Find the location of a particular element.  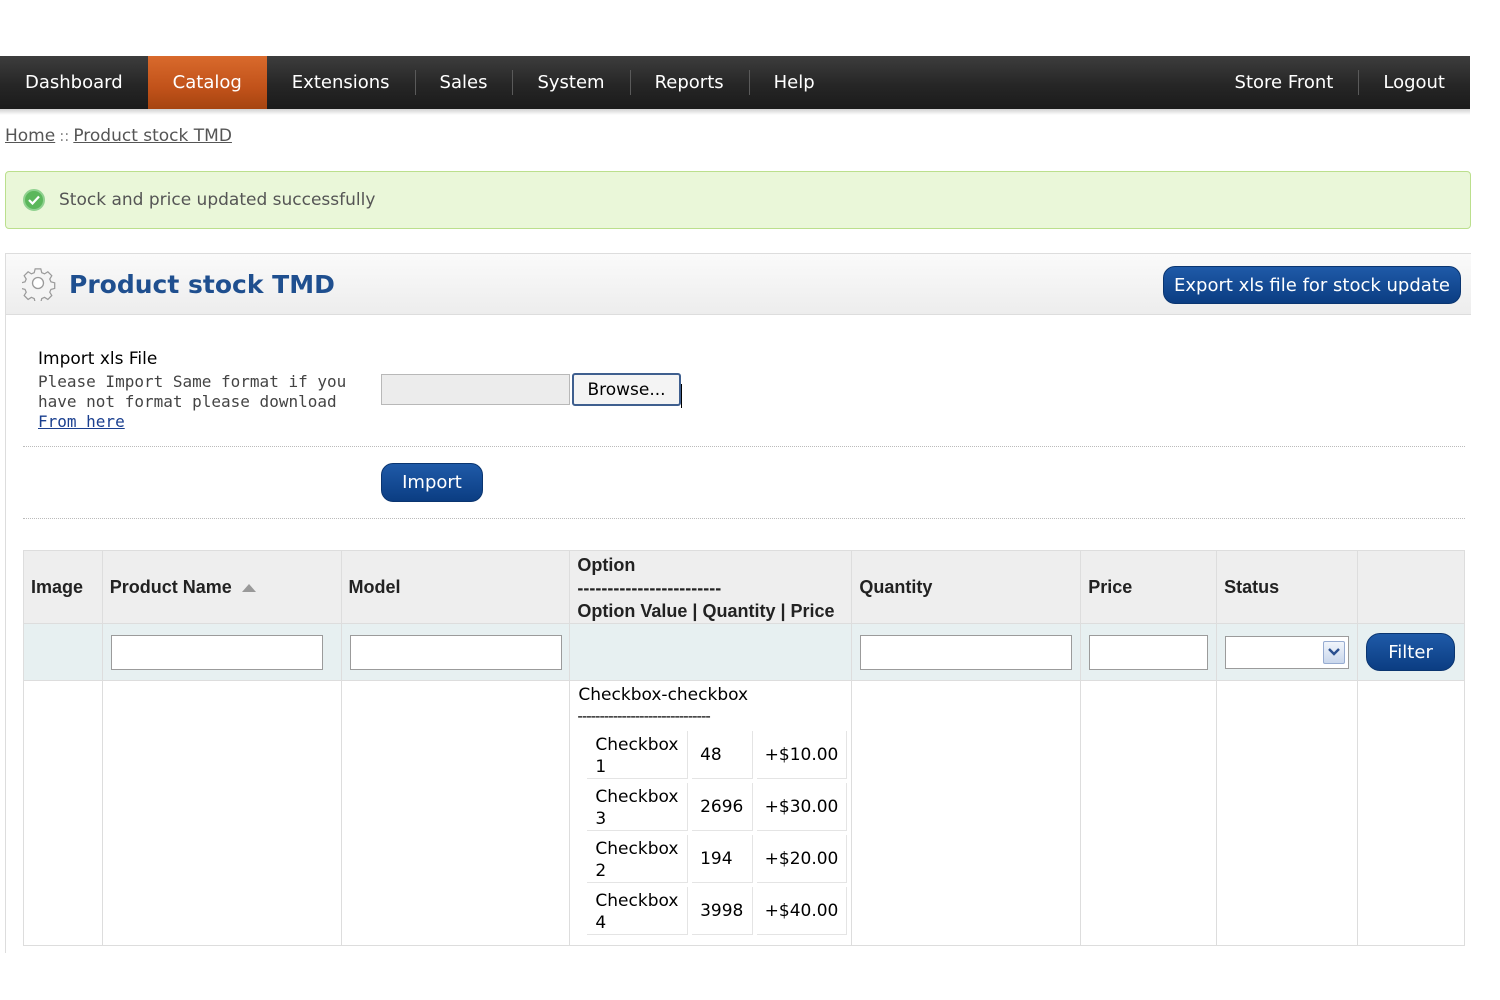

breadcrumb-home-link: Home is located at coordinates (30, 136).